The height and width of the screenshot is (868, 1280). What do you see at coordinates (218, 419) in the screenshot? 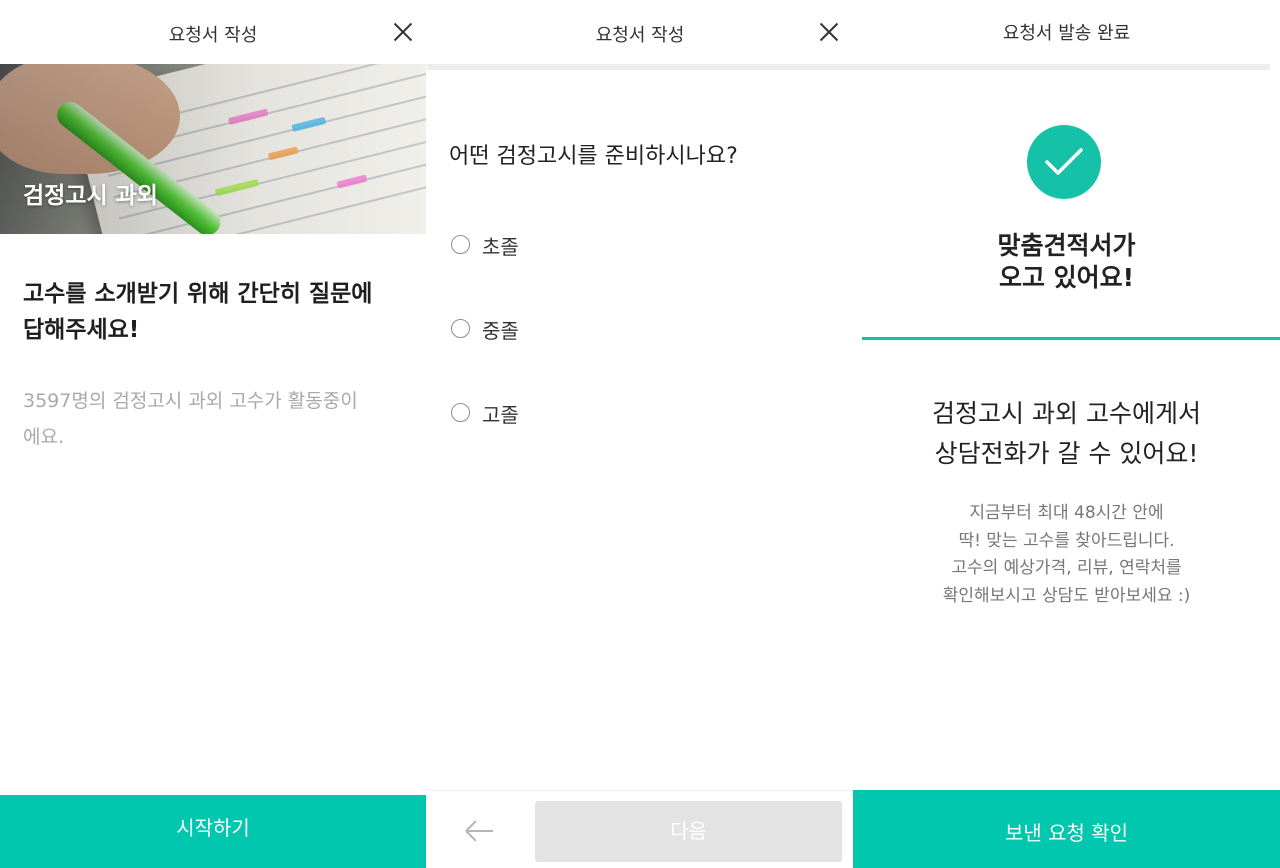
I see `expert-count-text: 3597명의 검정고시 과외 고수가 활동중이 에요.` at bounding box center [218, 419].